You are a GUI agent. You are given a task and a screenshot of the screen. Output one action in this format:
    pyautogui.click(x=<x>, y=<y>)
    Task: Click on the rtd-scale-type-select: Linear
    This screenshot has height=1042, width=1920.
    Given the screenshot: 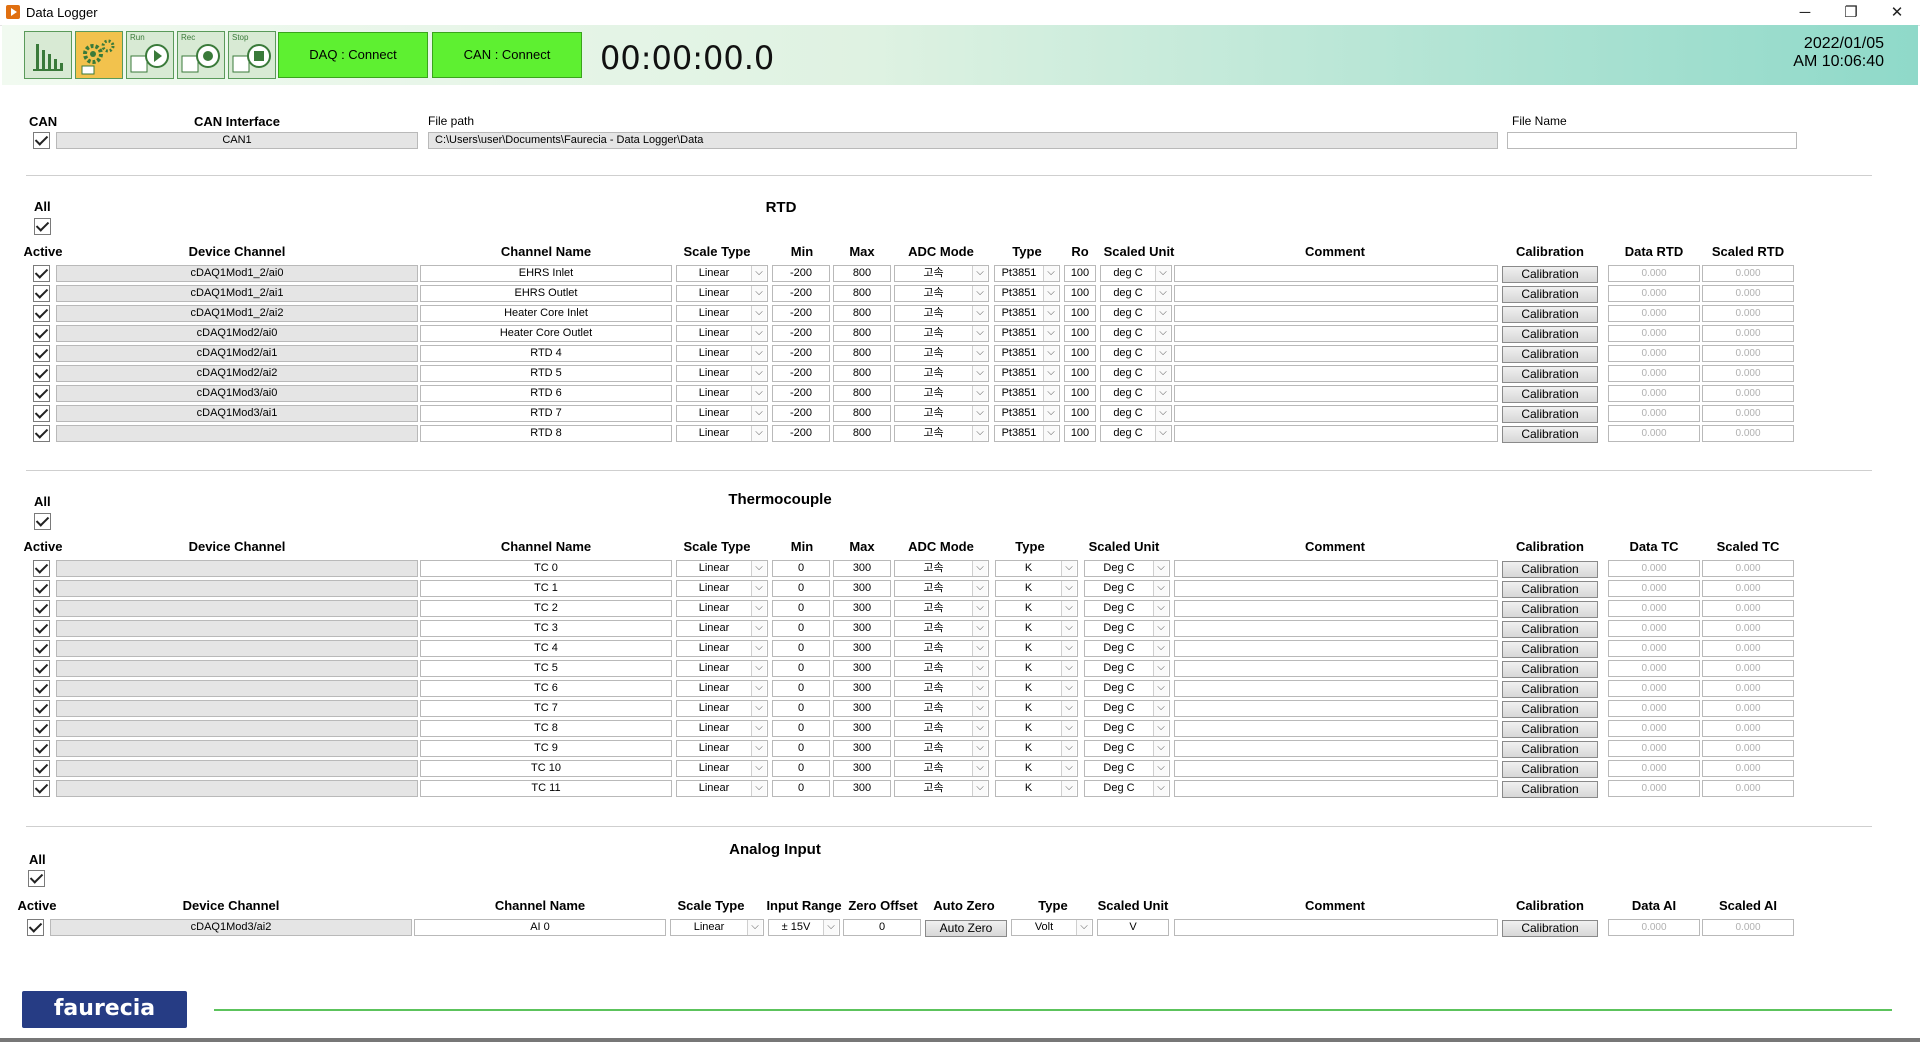 What is the action you would take?
    pyautogui.click(x=722, y=273)
    